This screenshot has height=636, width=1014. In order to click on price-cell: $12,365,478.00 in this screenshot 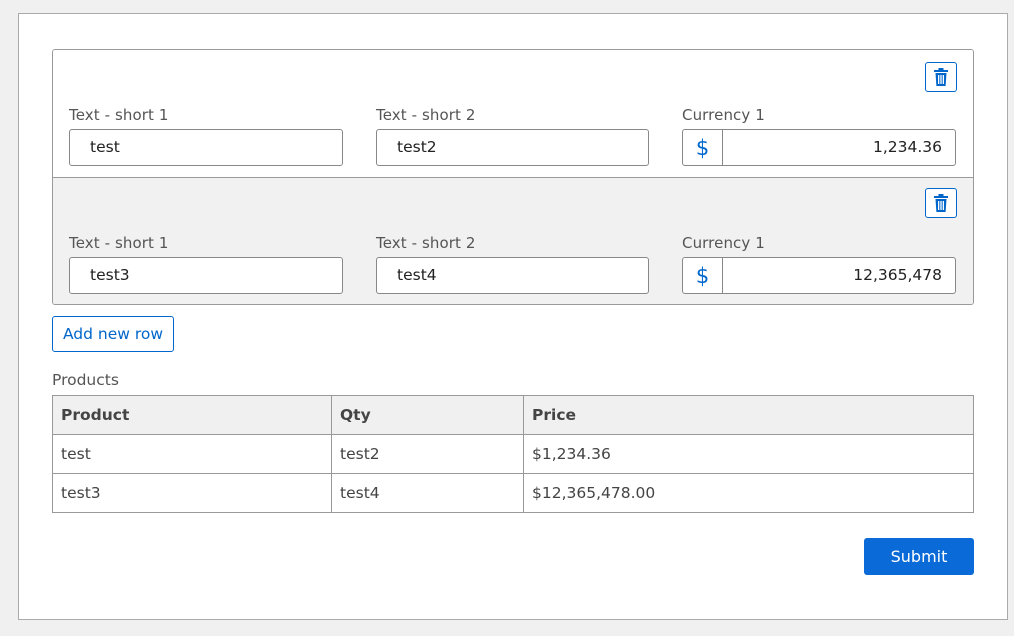, I will do `click(748, 493)`.